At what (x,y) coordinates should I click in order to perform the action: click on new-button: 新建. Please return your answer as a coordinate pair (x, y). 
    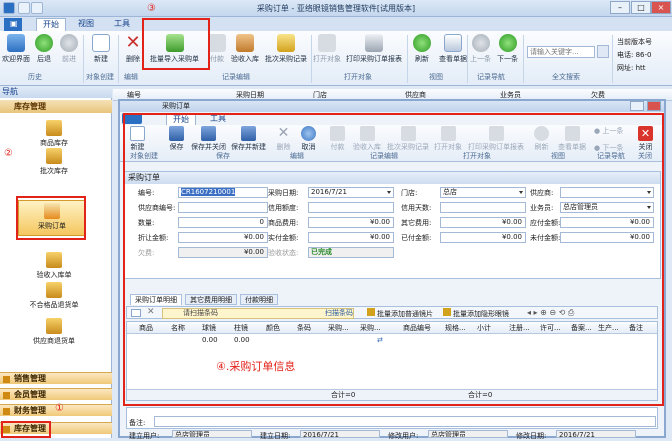
    Looking at the image, I should click on (101, 49).